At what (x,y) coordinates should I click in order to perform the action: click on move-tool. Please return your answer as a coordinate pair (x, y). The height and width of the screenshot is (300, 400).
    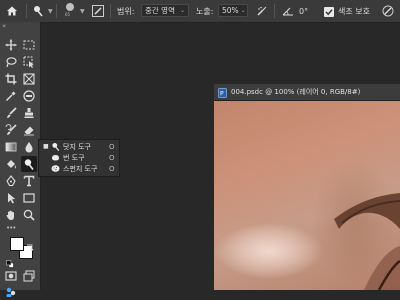
    Looking at the image, I should click on (11, 45).